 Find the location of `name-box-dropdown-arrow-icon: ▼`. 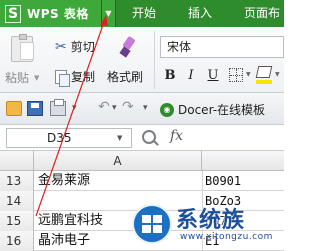

name-box-dropdown-arrow-icon: ▼ is located at coordinates (119, 138).